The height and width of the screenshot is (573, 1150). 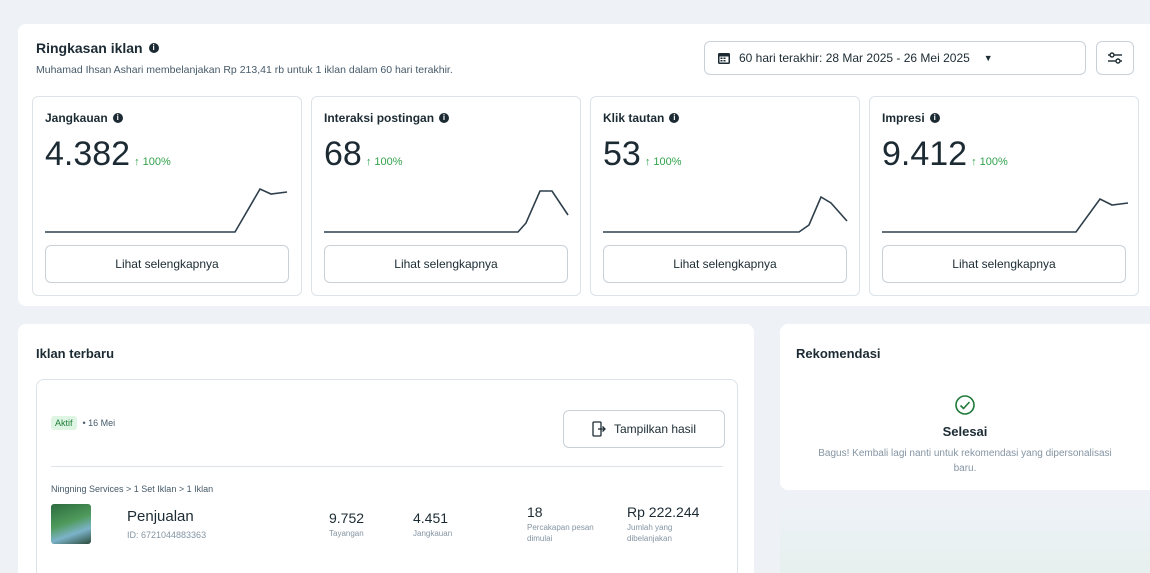 What do you see at coordinates (346, 533) in the screenshot?
I see `stat-label: Tayangan` at bounding box center [346, 533].